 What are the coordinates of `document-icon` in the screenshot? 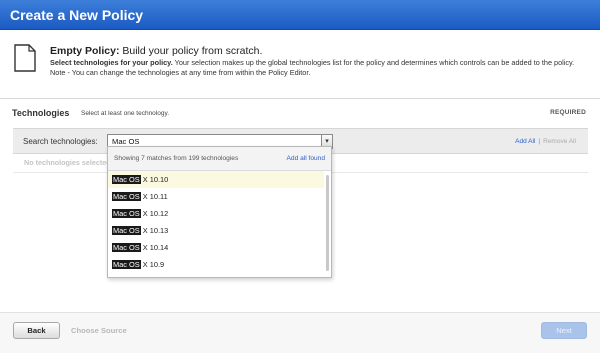 It's located at (25, 58).